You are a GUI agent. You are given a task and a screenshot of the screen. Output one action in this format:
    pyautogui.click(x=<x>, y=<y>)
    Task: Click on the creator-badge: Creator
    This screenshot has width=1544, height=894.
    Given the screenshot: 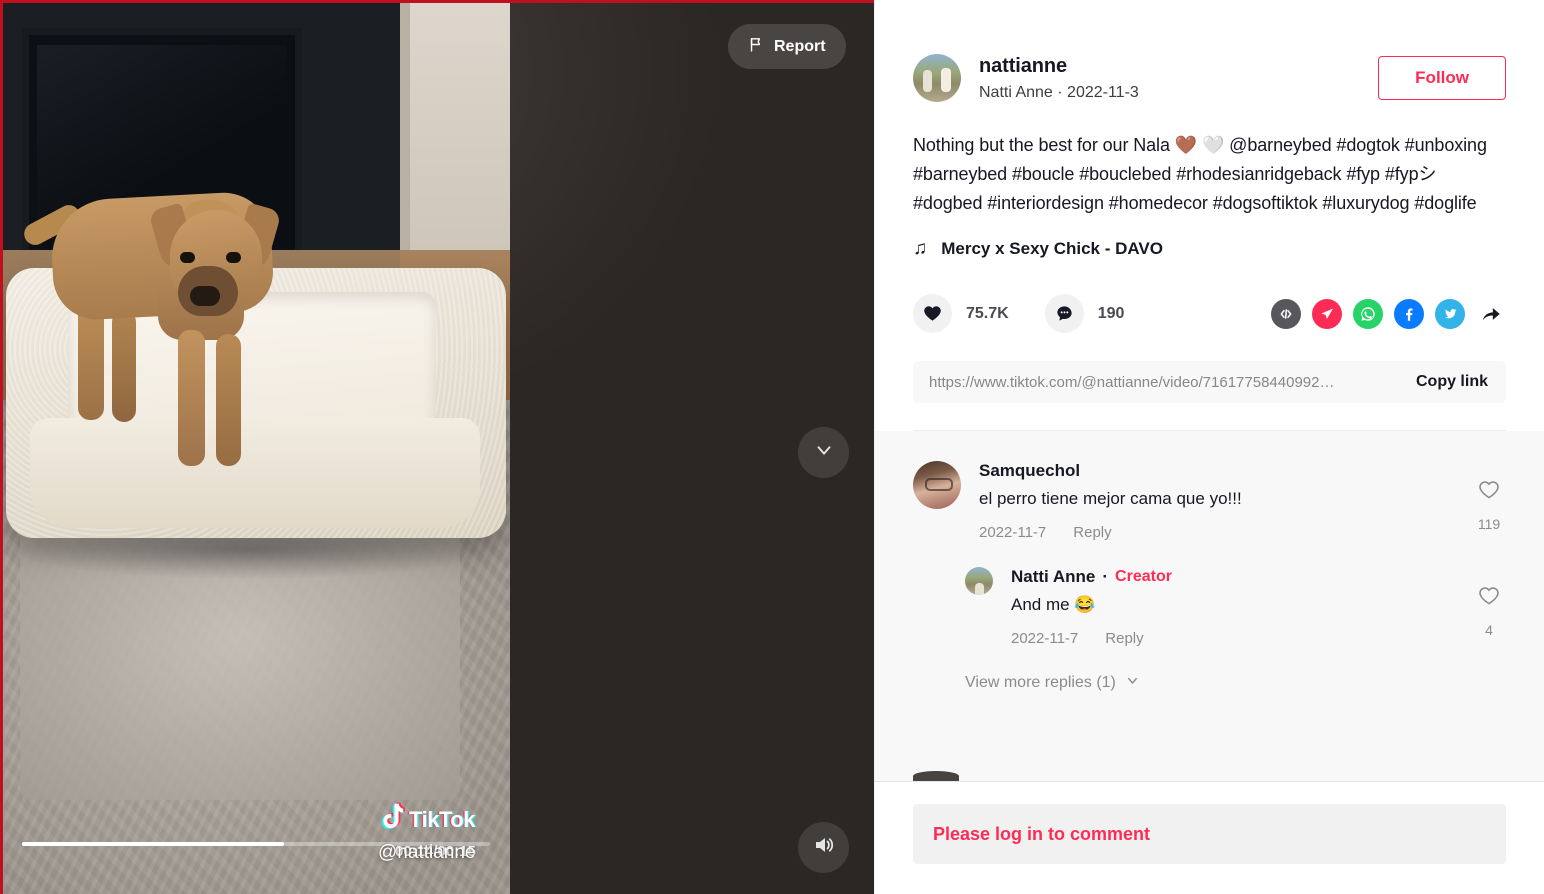 What is the action you would take?
    pyautogui.click(x=1143, y=577)
    